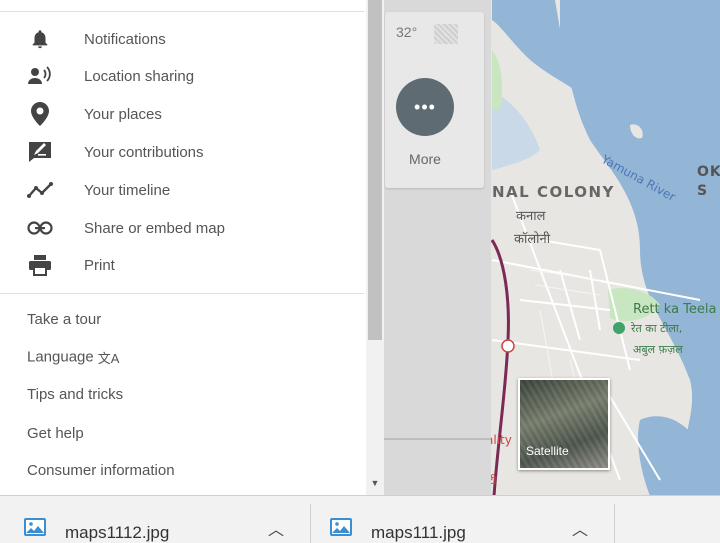 The width and height of the screenshot is (720, 543). What do you see at coordinates (425, 159) in the screenshot?
I see `more-label: More` at bounding box center [425, 159].